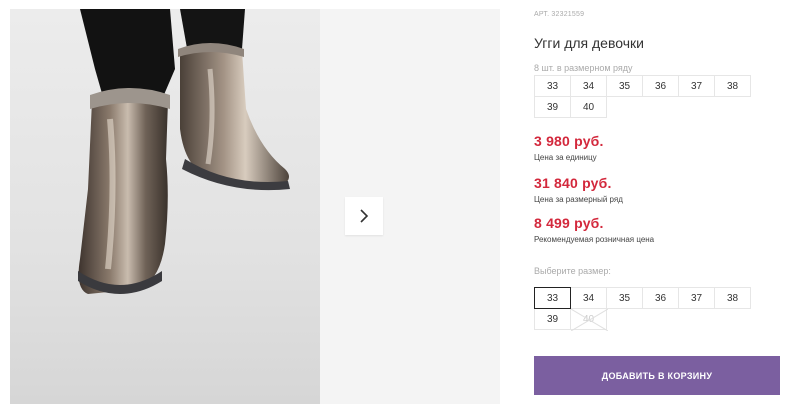 This screenshot has width=800, height=404. Describe the element at coordinates (657, 375) in the screenshot. I see `add-to-cart-button: ДОБАВИТЬ В КОРЗИНУ` at that location.